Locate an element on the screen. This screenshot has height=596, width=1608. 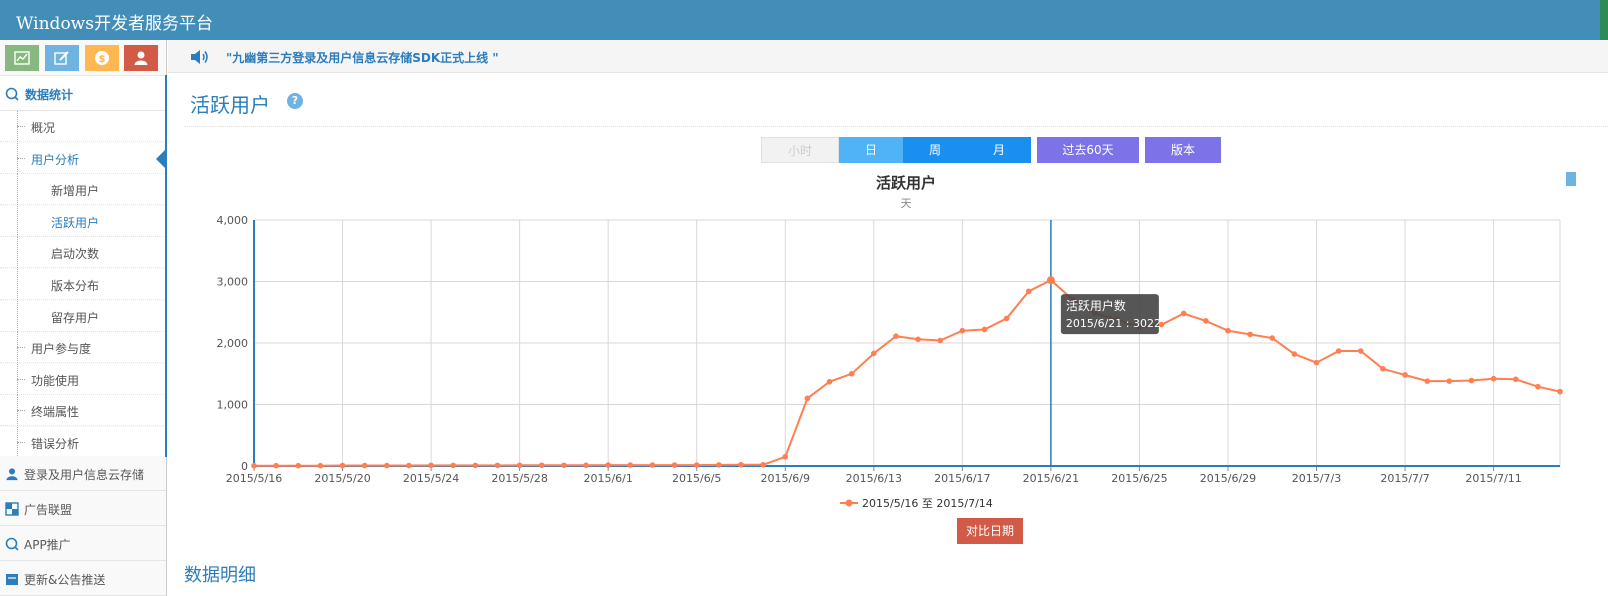
sidebar-item-label: 用户参与度 is located at coordinates (61, 349).